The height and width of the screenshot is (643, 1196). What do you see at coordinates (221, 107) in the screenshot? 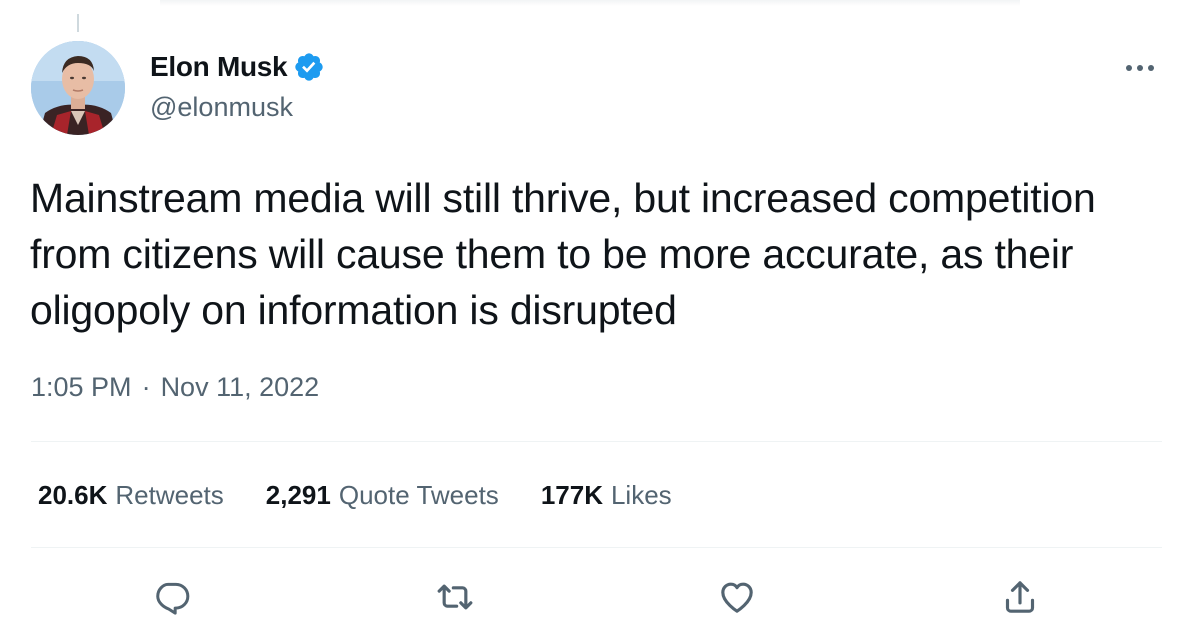
I see `author-handle: @elonmusk` at bounding box center [221, 107].